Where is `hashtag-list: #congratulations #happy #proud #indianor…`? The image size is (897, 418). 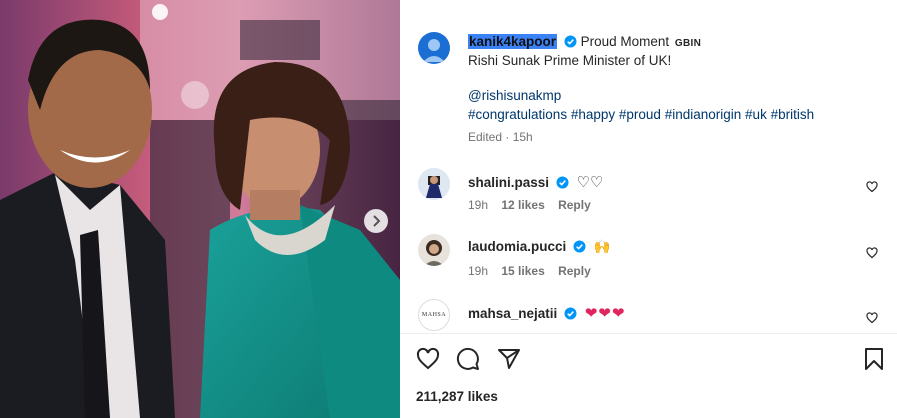
hashtag-list: #congratulations #happy #proud #indianor… is located at coordinates (641, 114).